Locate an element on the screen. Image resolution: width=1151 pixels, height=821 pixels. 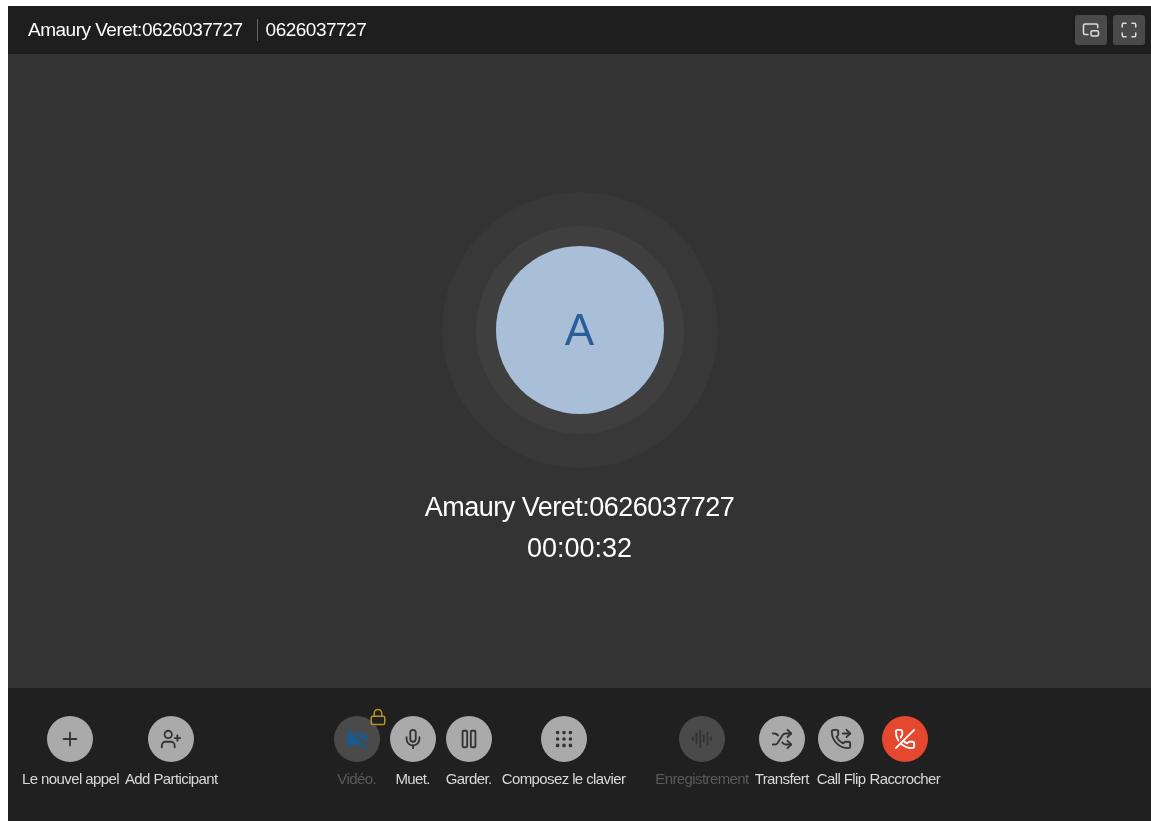
add-icon is located at coordinates (70, 739).